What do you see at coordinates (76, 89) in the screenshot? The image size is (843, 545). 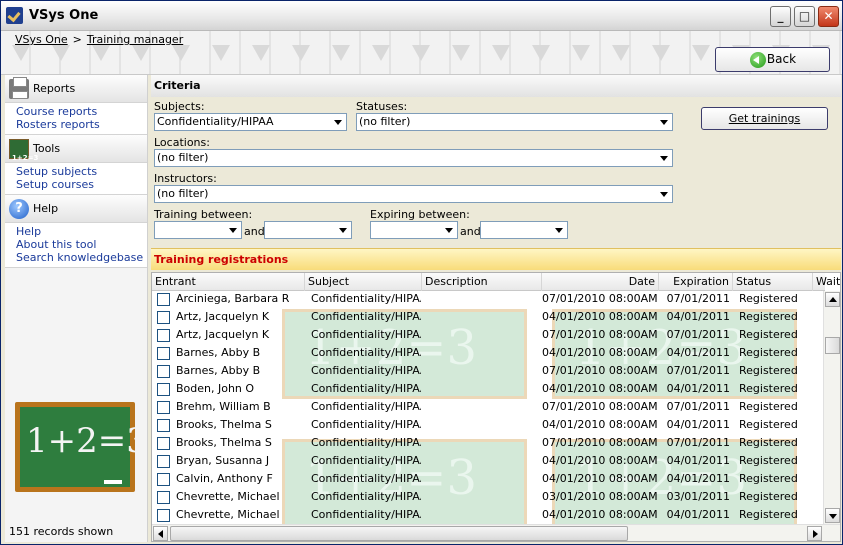 I see `sidebar-section-reports: Reports` at bounding box center [76, 89].